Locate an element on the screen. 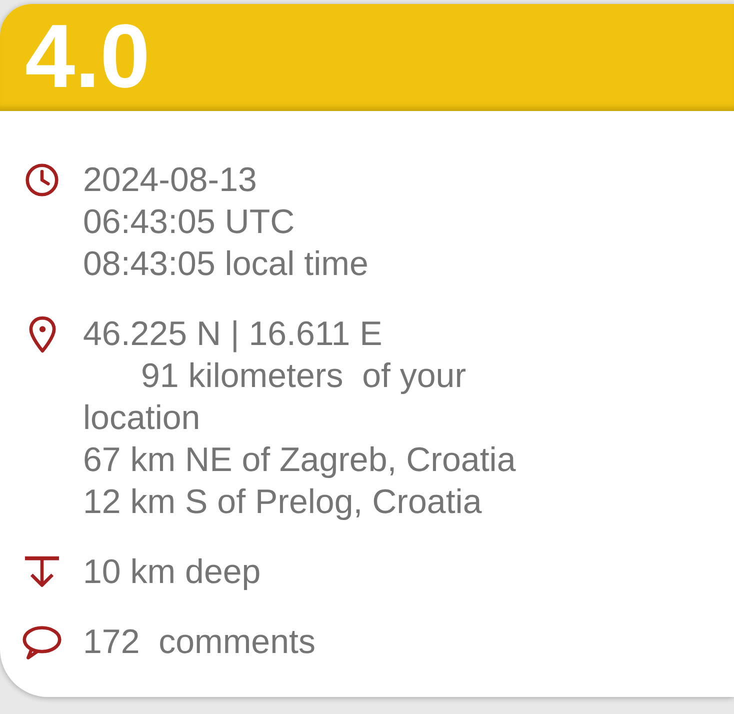  nearby-place-text: 12 km S of Prelog, Croatia is located at coordinates (282, 502).